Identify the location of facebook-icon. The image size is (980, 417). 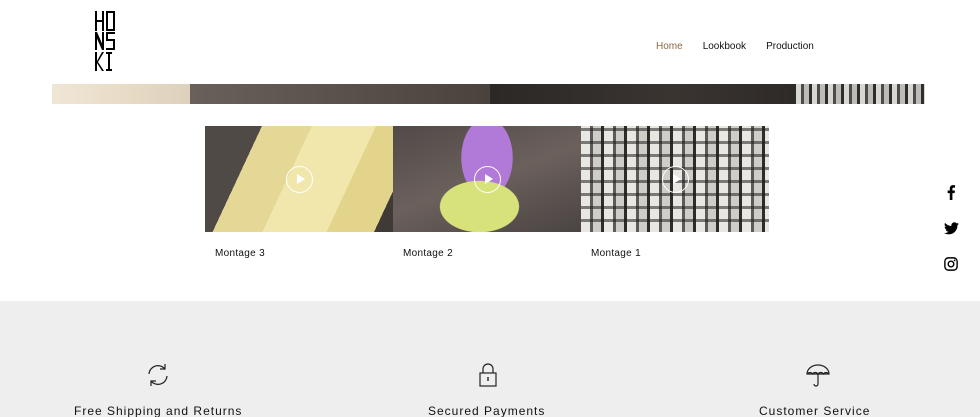
(951, 192).